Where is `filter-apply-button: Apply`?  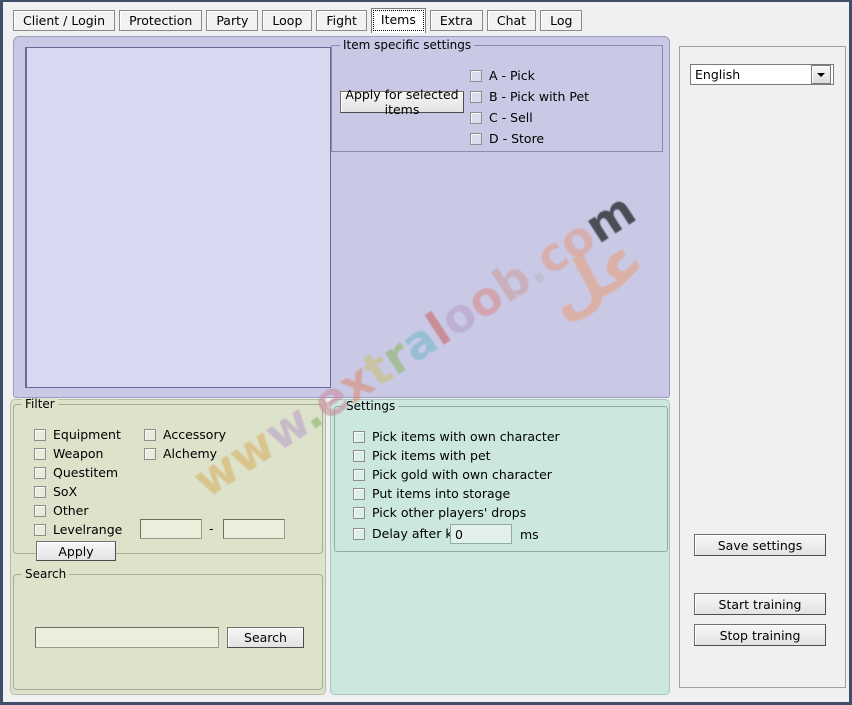 filter-apply-button: Apply is located at coordinates (76, 551).